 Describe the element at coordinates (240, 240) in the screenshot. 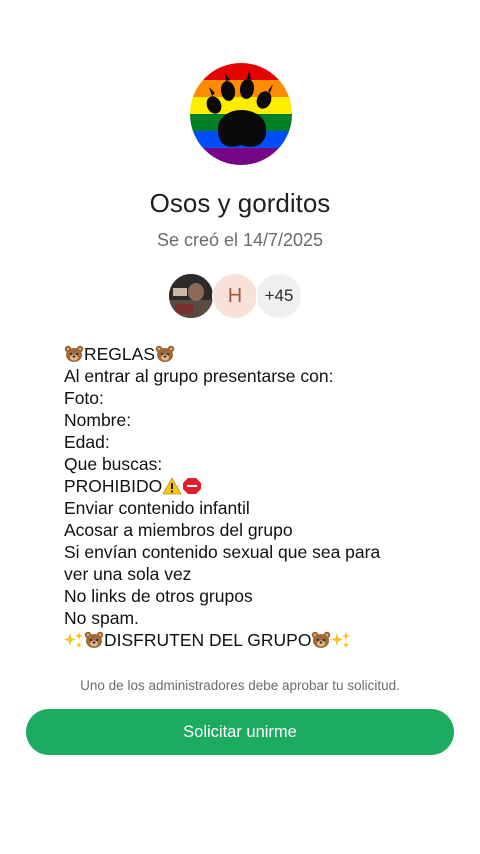

I see `group-created-date: Se creó el 14/7/2025` at that location.